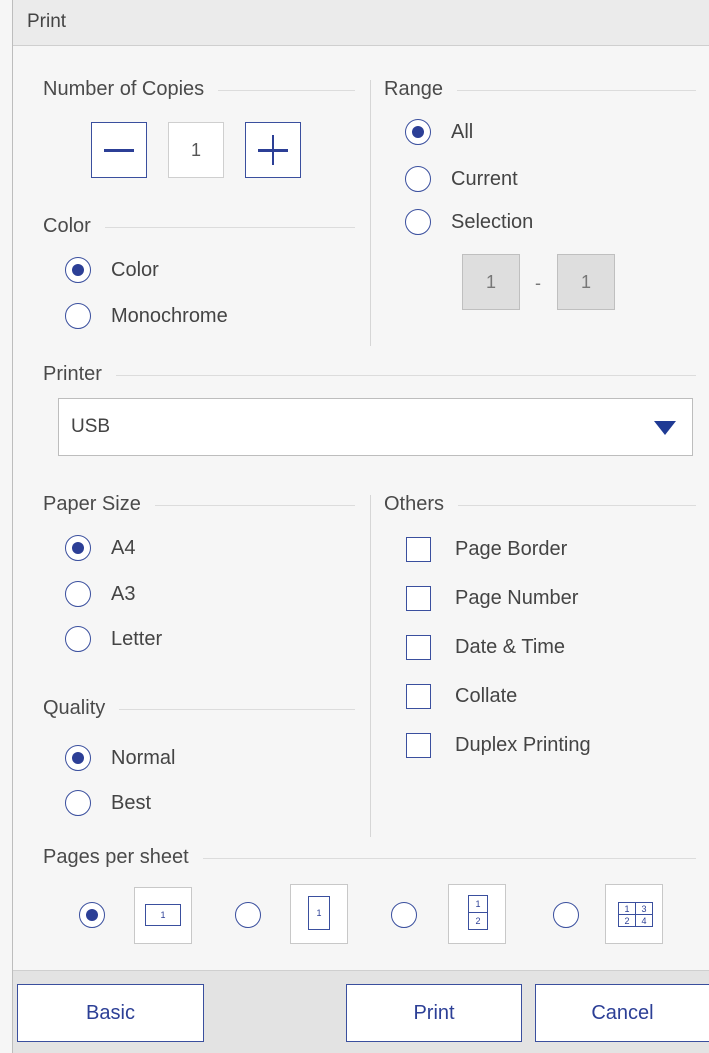 Image resolution: width=709 pixels, height=1053 pixels. I want to click on copies-increment-button, so click(273, 150).